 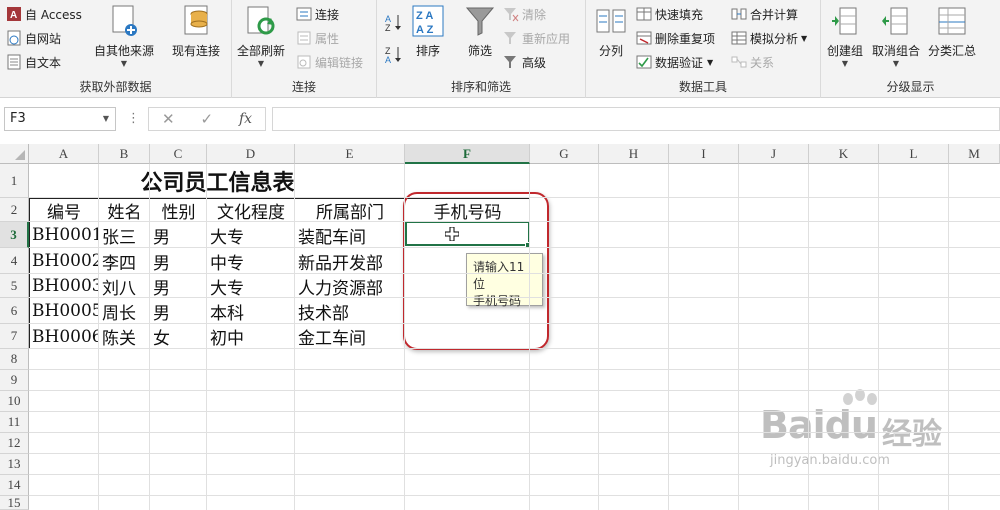 What do you see at coordinates (33, 38) in the screenshot?
I see `from-web-button: 自网站` at bounding box center [33, 38].